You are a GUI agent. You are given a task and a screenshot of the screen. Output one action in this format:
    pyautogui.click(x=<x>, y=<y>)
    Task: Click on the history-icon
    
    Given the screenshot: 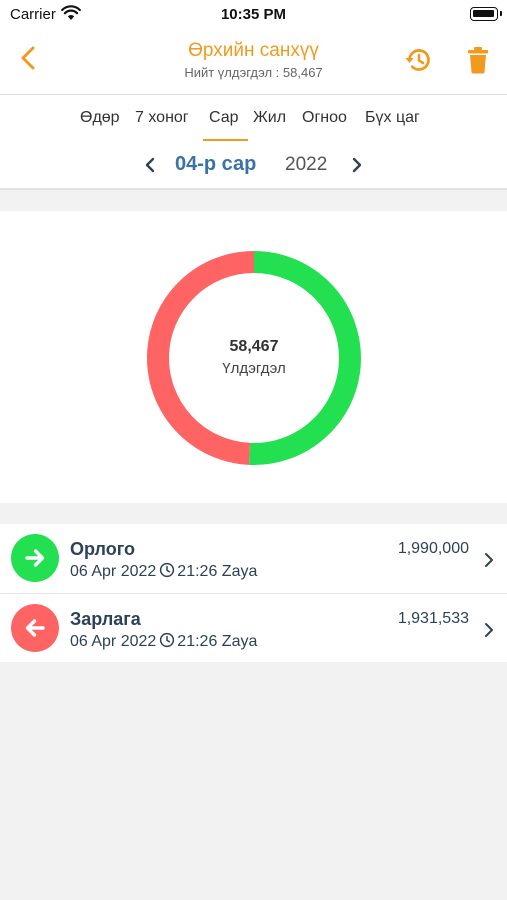 What is the action you would take?
    pyautogui.click(x=417, y=60)
    